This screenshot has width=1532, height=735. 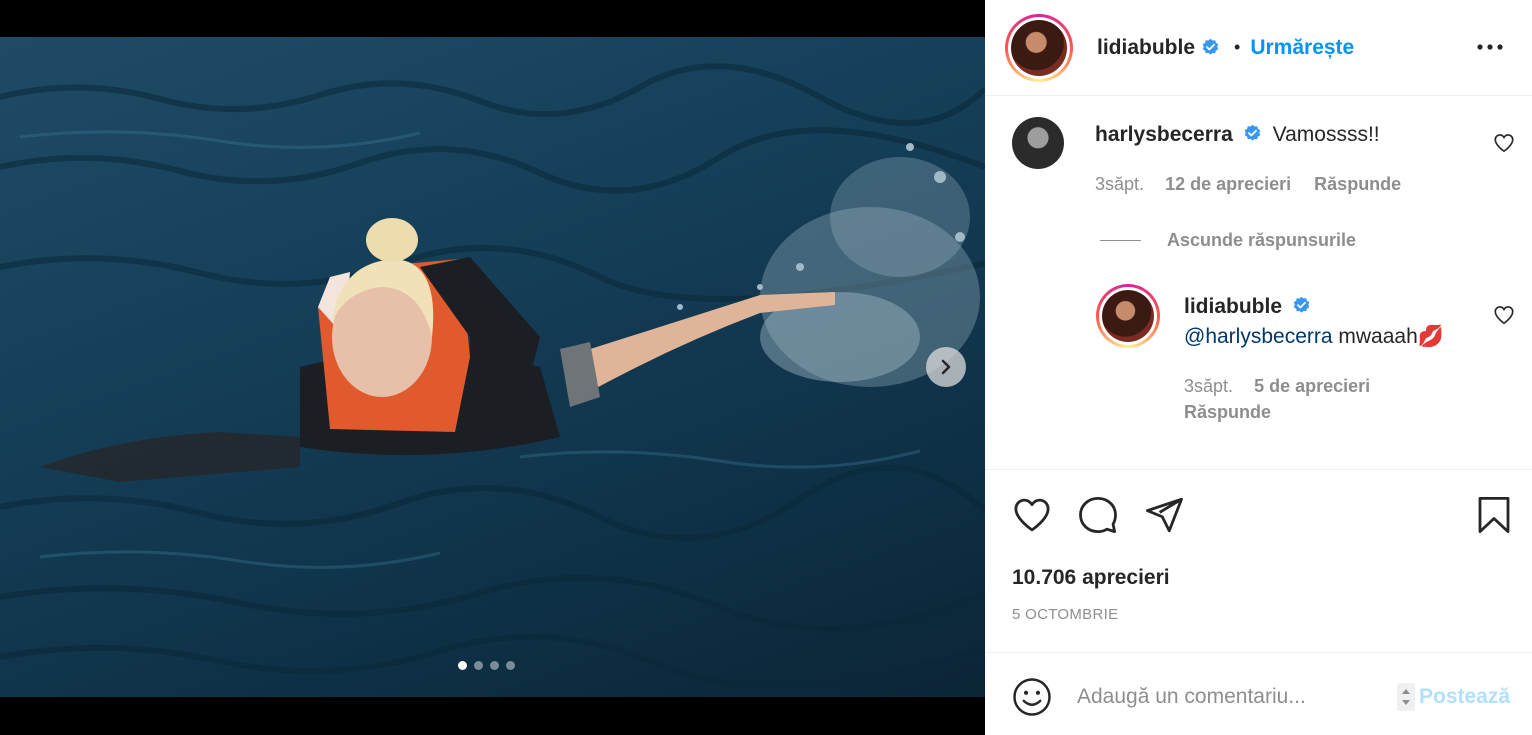 I want to click on comment-like-heart-icon, so click(x=1504, y=143).